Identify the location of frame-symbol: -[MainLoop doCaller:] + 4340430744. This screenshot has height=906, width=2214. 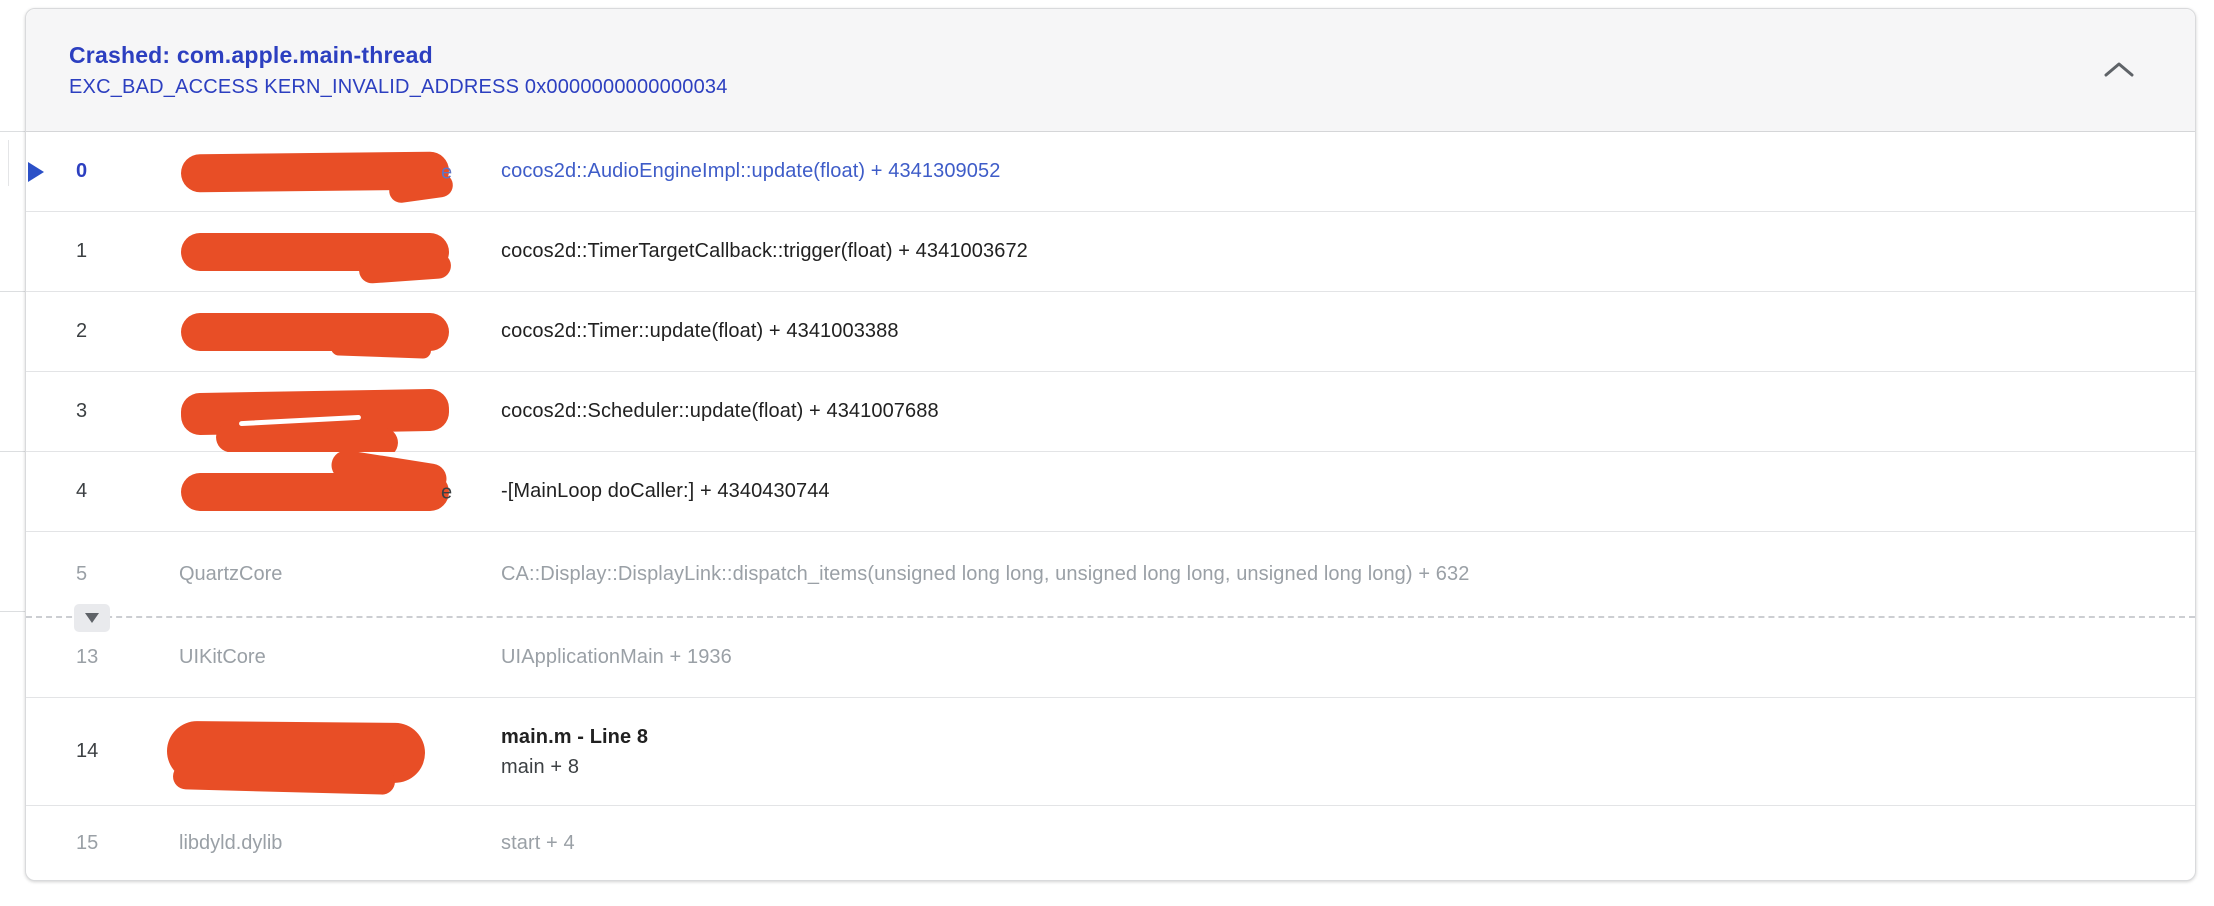
(665, 491).